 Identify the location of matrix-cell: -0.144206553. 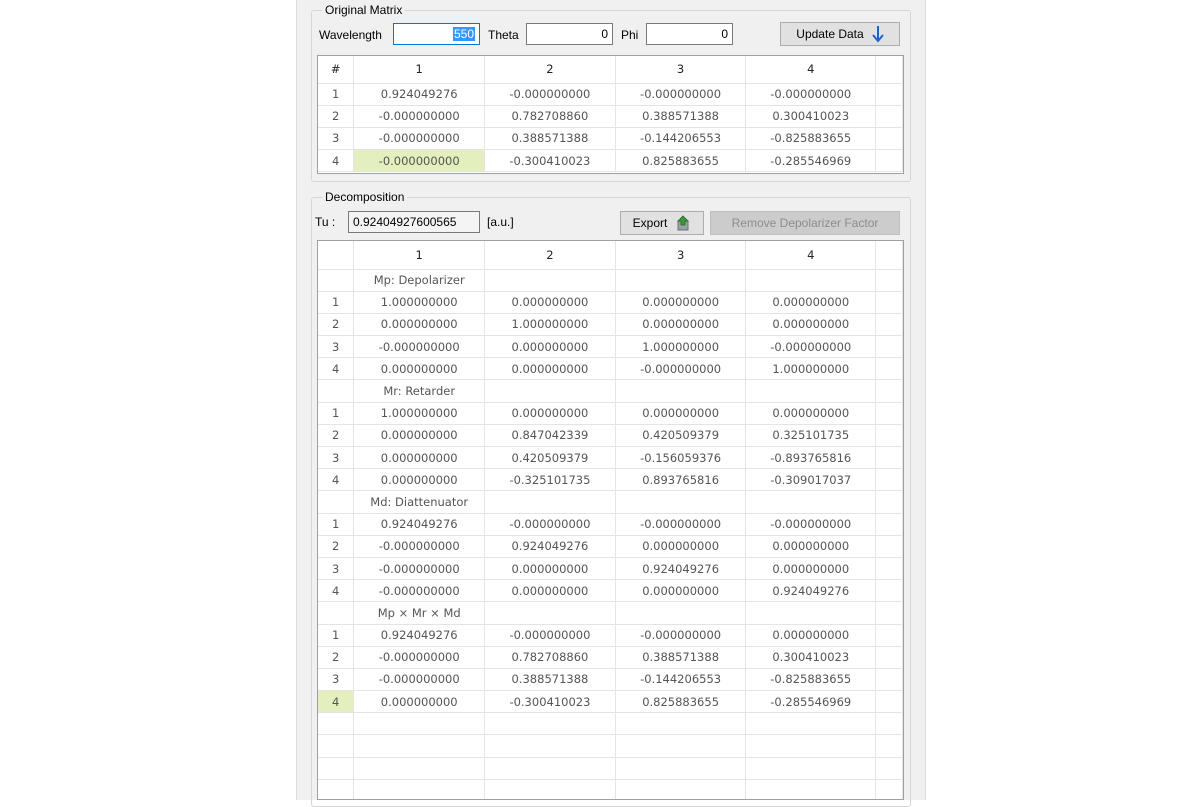
(681, 680).